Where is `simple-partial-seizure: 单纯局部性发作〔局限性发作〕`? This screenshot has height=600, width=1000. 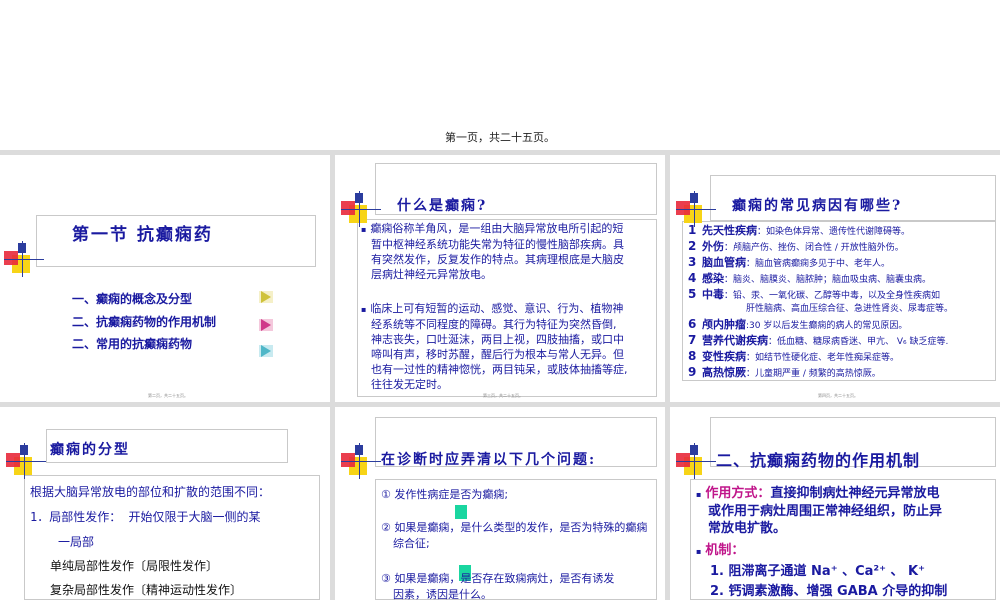
simple-partial-seizure: 单纯局部性发作〔局限性发作〕 is located at coordinates (134, 566).